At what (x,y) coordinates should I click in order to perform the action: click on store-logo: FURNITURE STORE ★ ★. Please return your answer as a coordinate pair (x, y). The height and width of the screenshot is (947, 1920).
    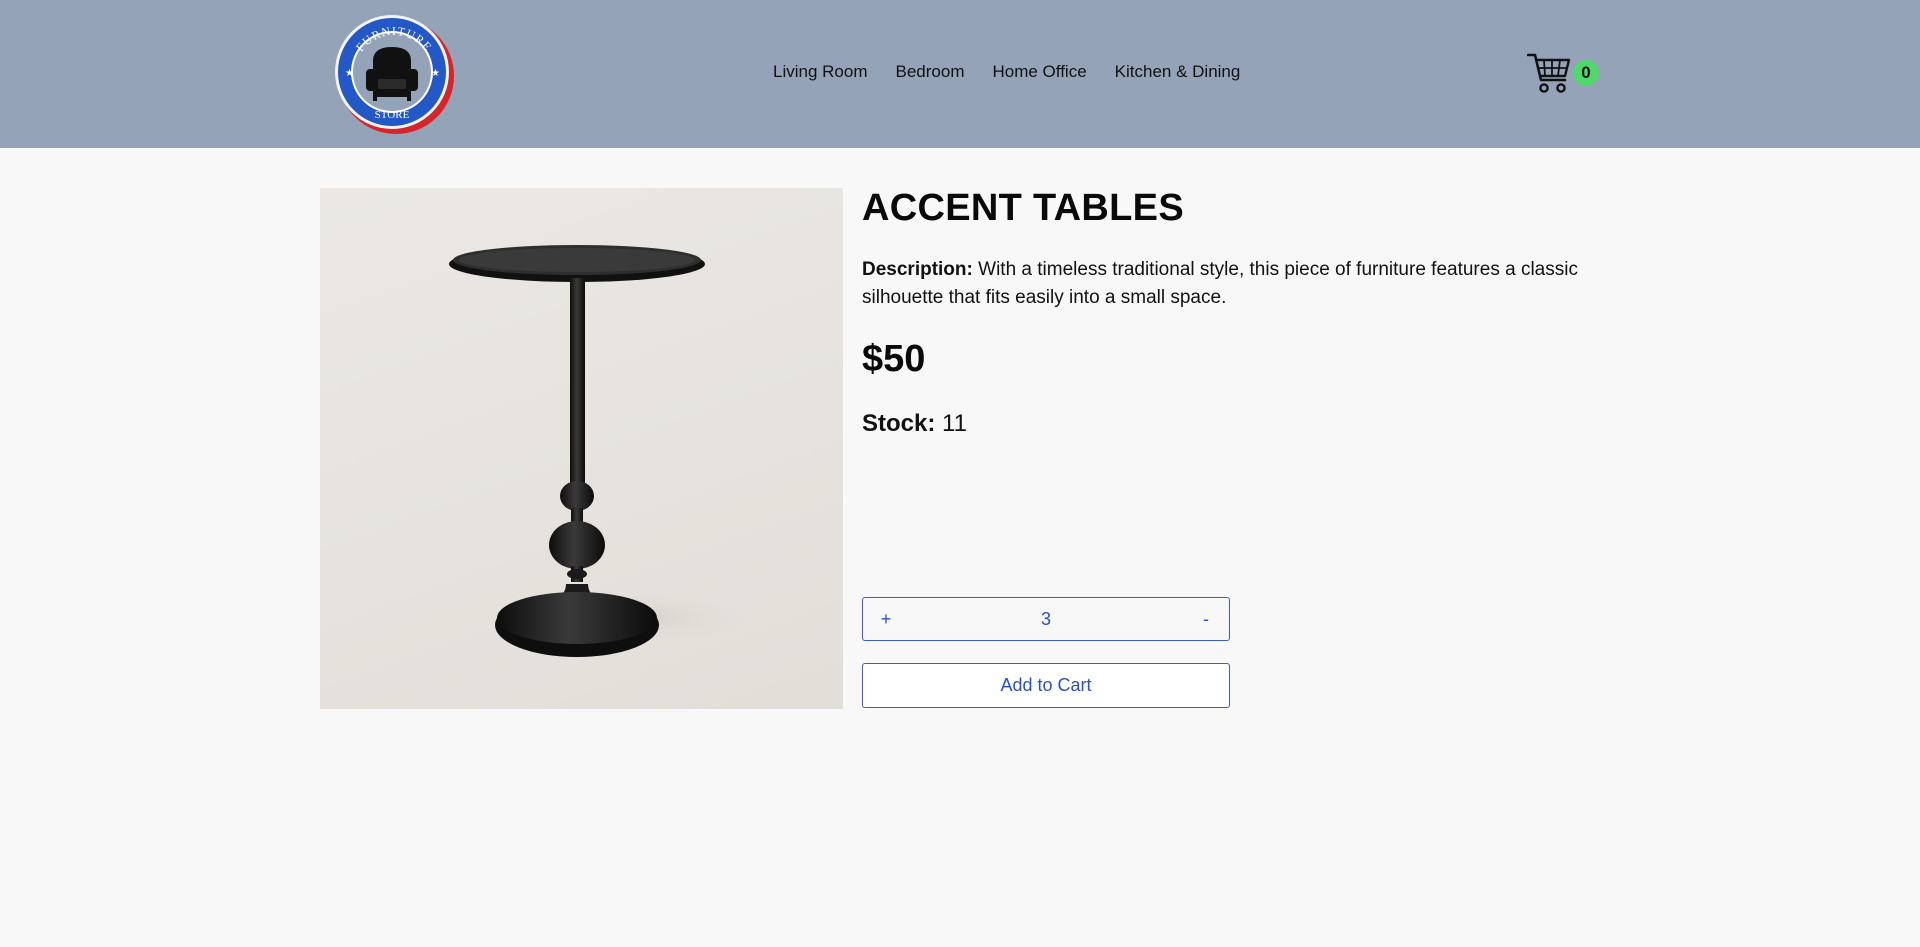
    Looking at the image, I should click on (394, 74).